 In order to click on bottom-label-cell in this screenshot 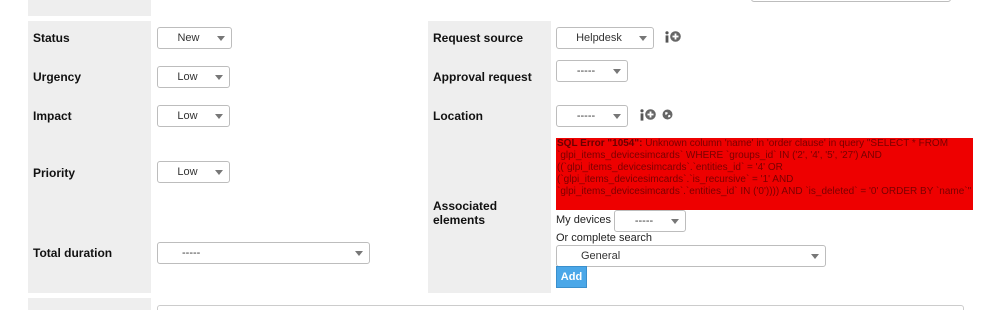, I will do `click(89, 304)`.